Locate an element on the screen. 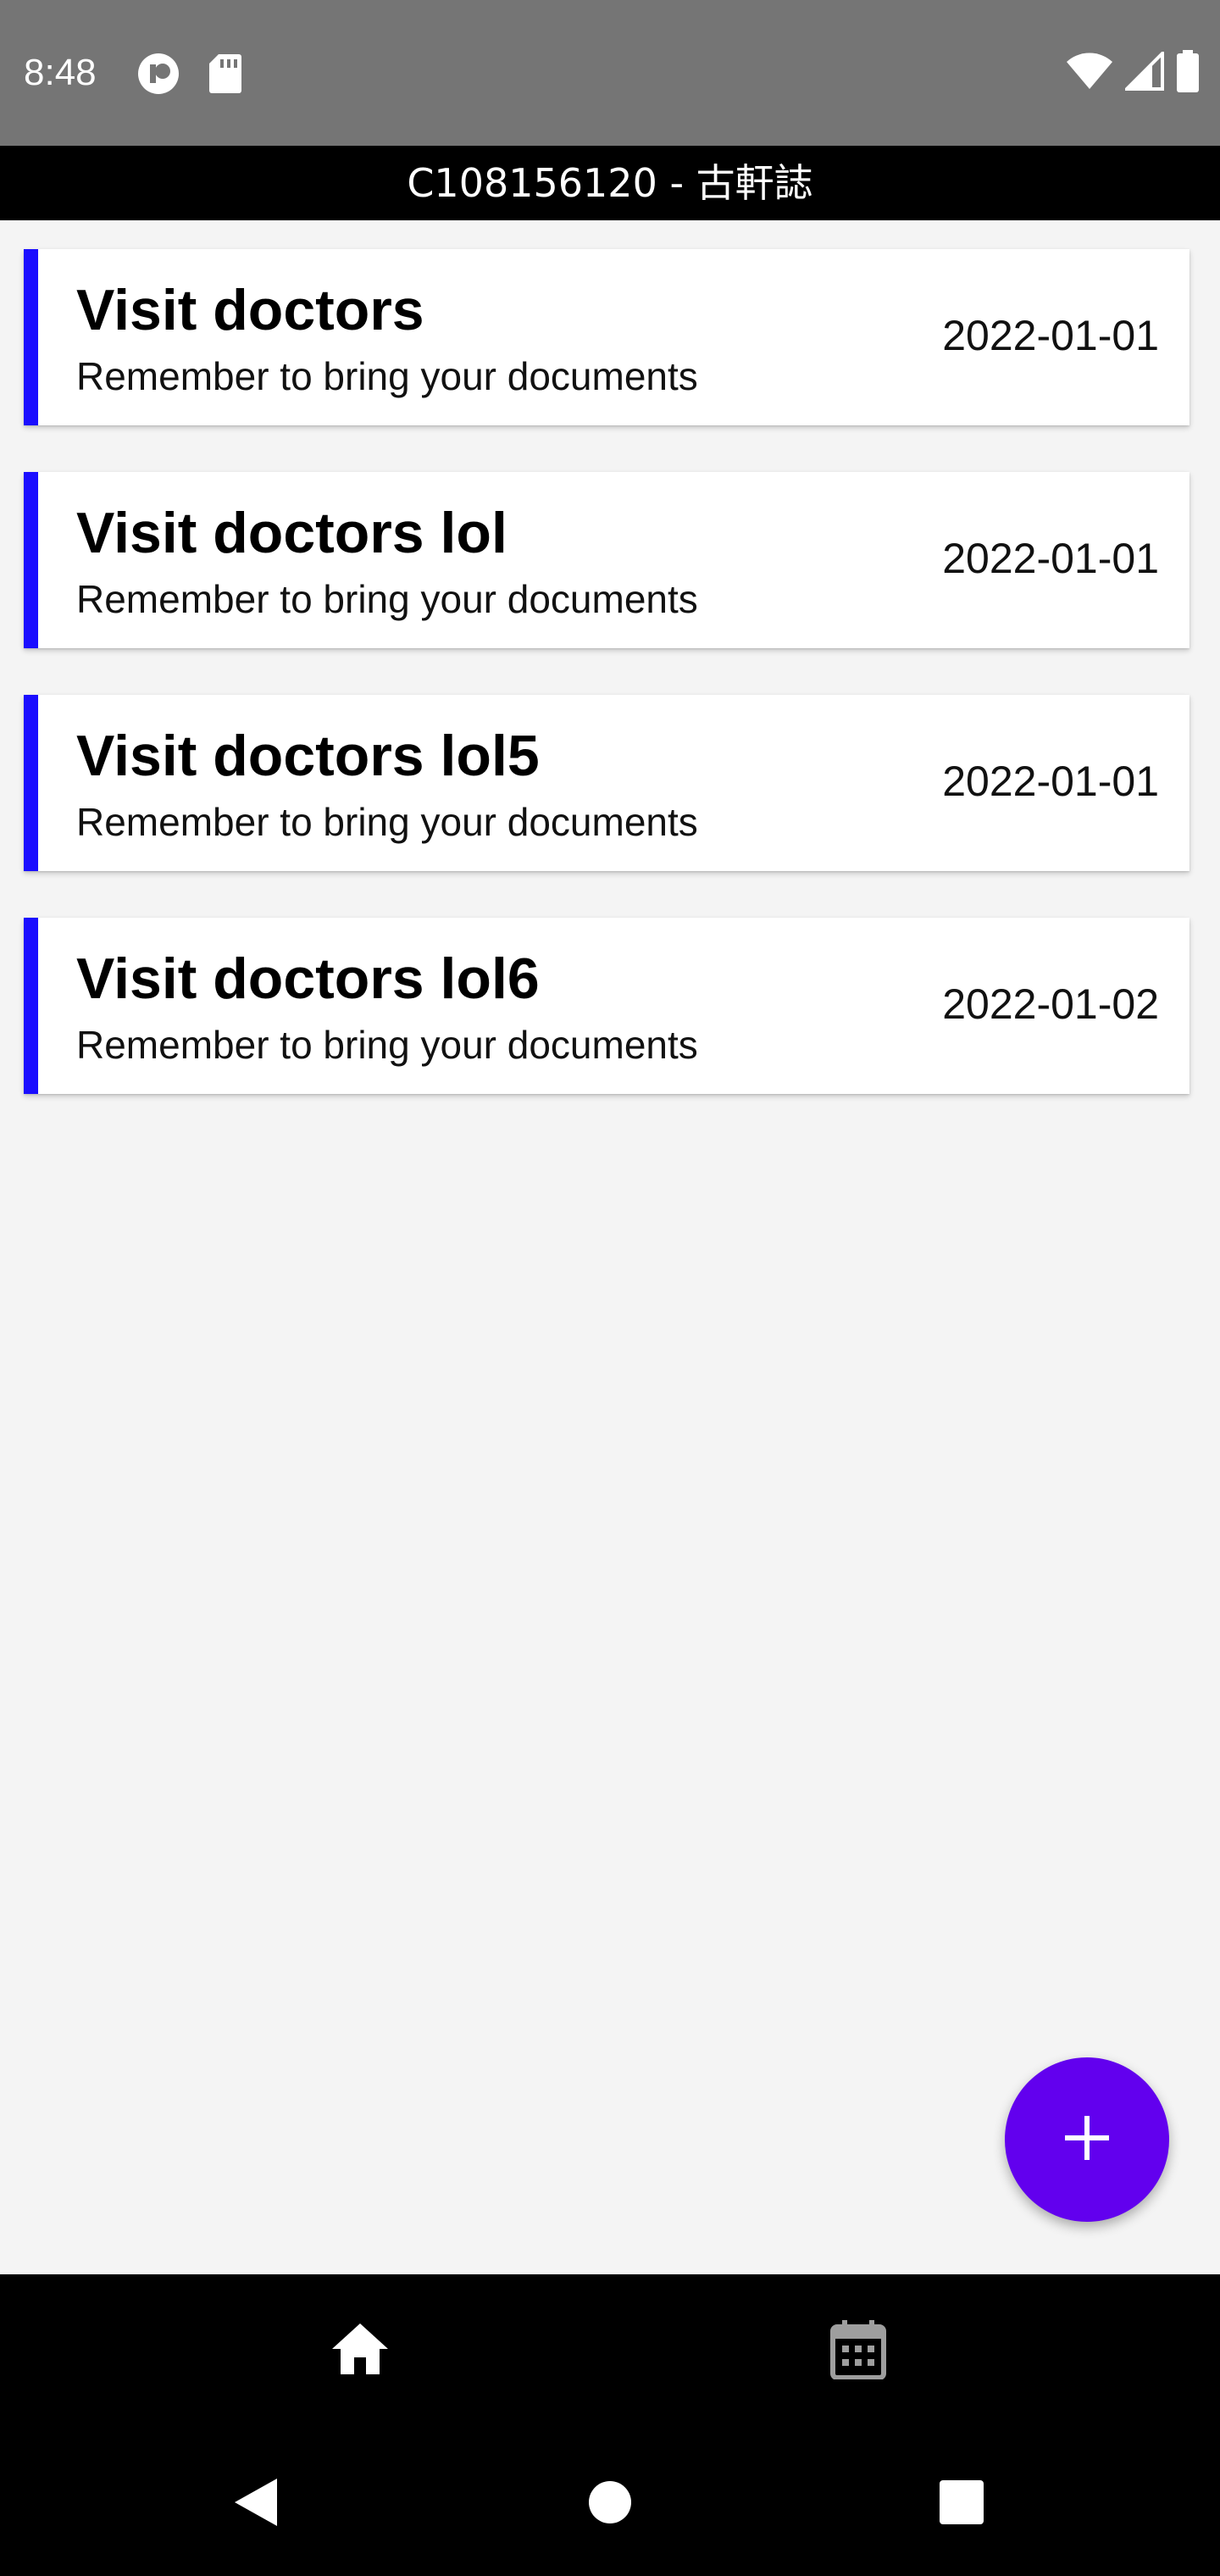  task-title: Visit doctors lol6 is located at coordinates (308, 979).